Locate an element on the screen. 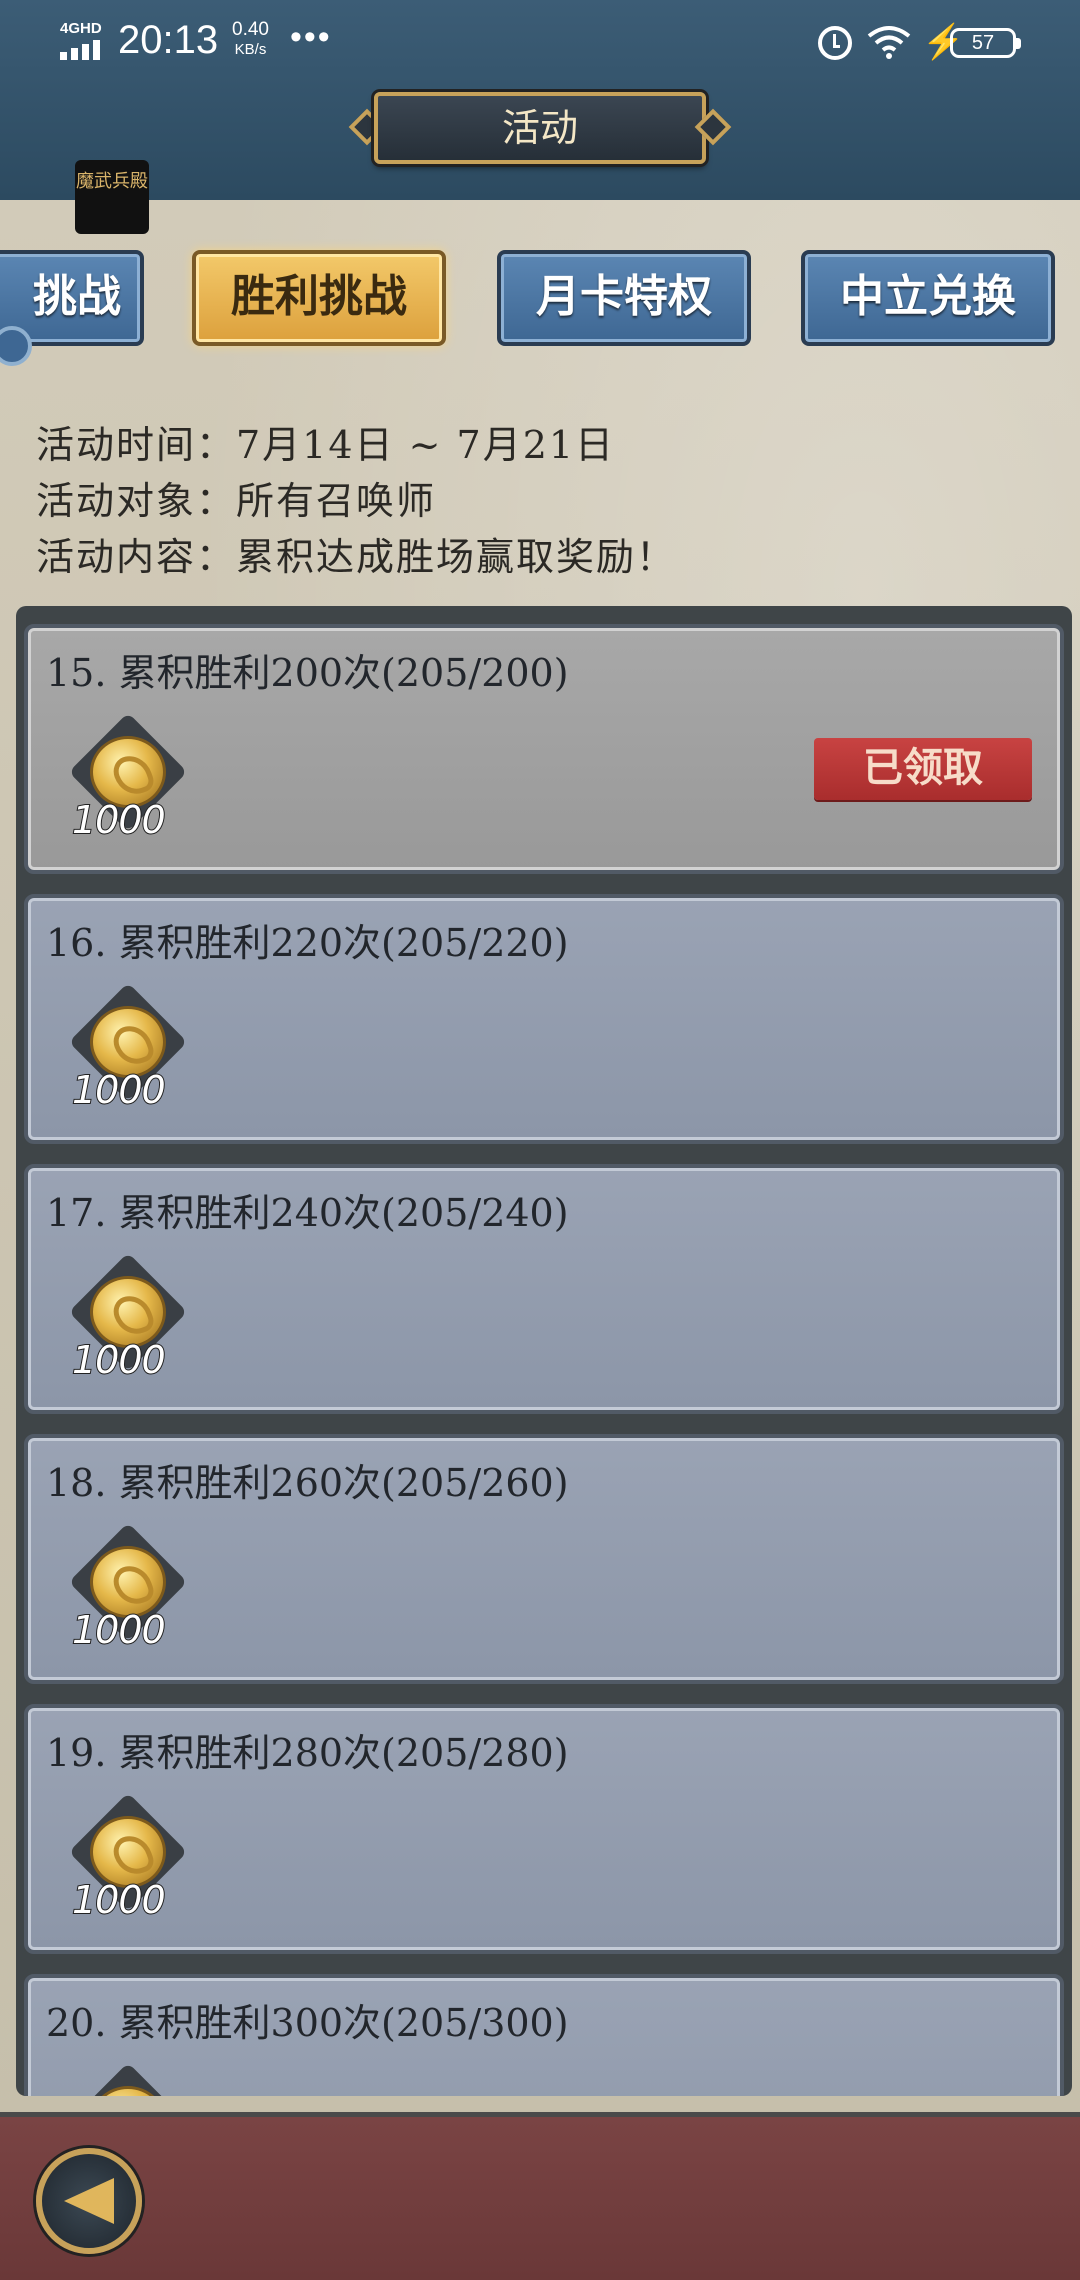  page-title: 活动 is located at coordinates (540, 128).